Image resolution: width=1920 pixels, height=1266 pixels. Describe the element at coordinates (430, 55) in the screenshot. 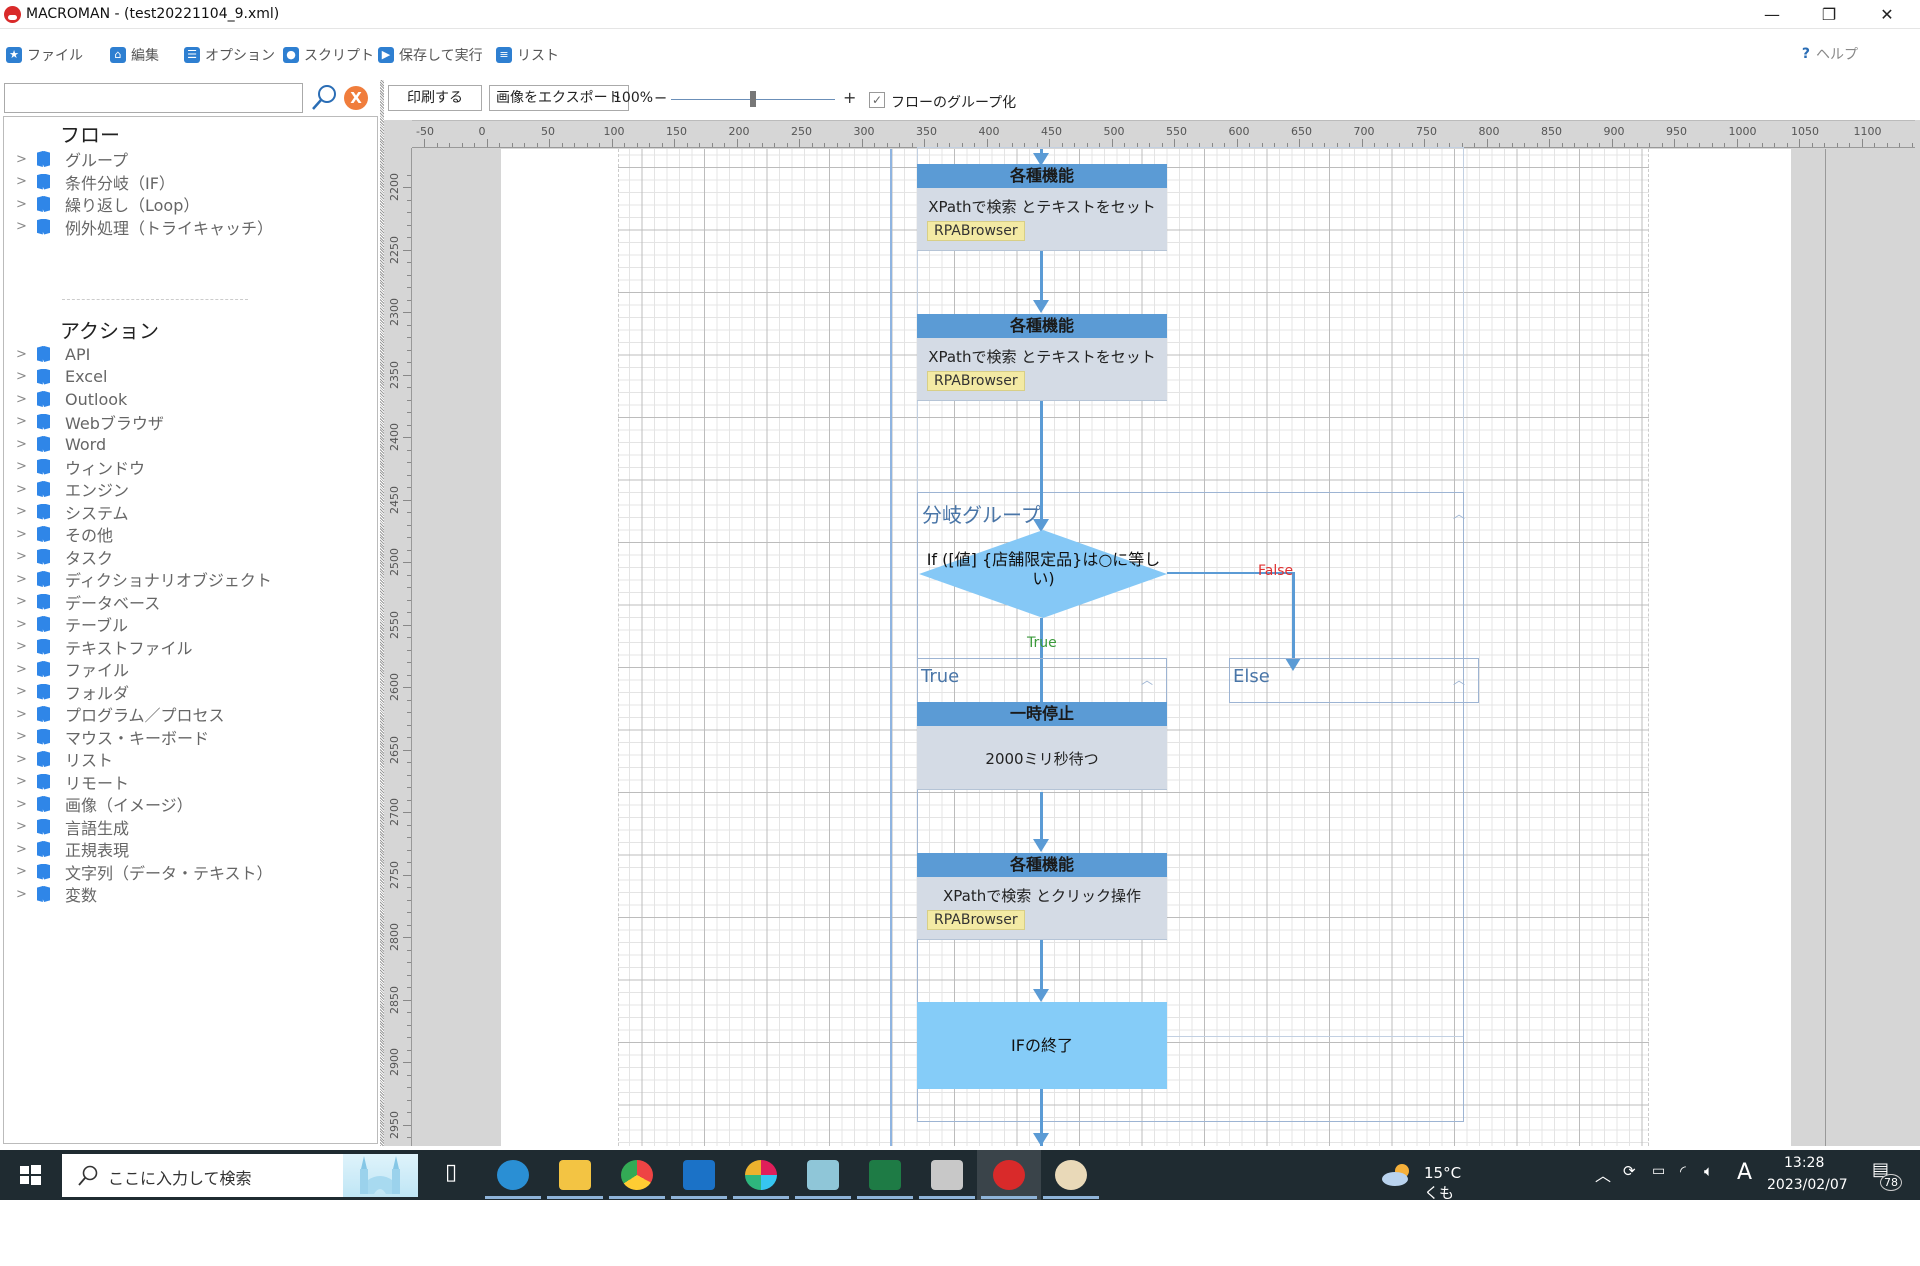

I see `menu-save-run: ▶ 保存して実行` at that location.